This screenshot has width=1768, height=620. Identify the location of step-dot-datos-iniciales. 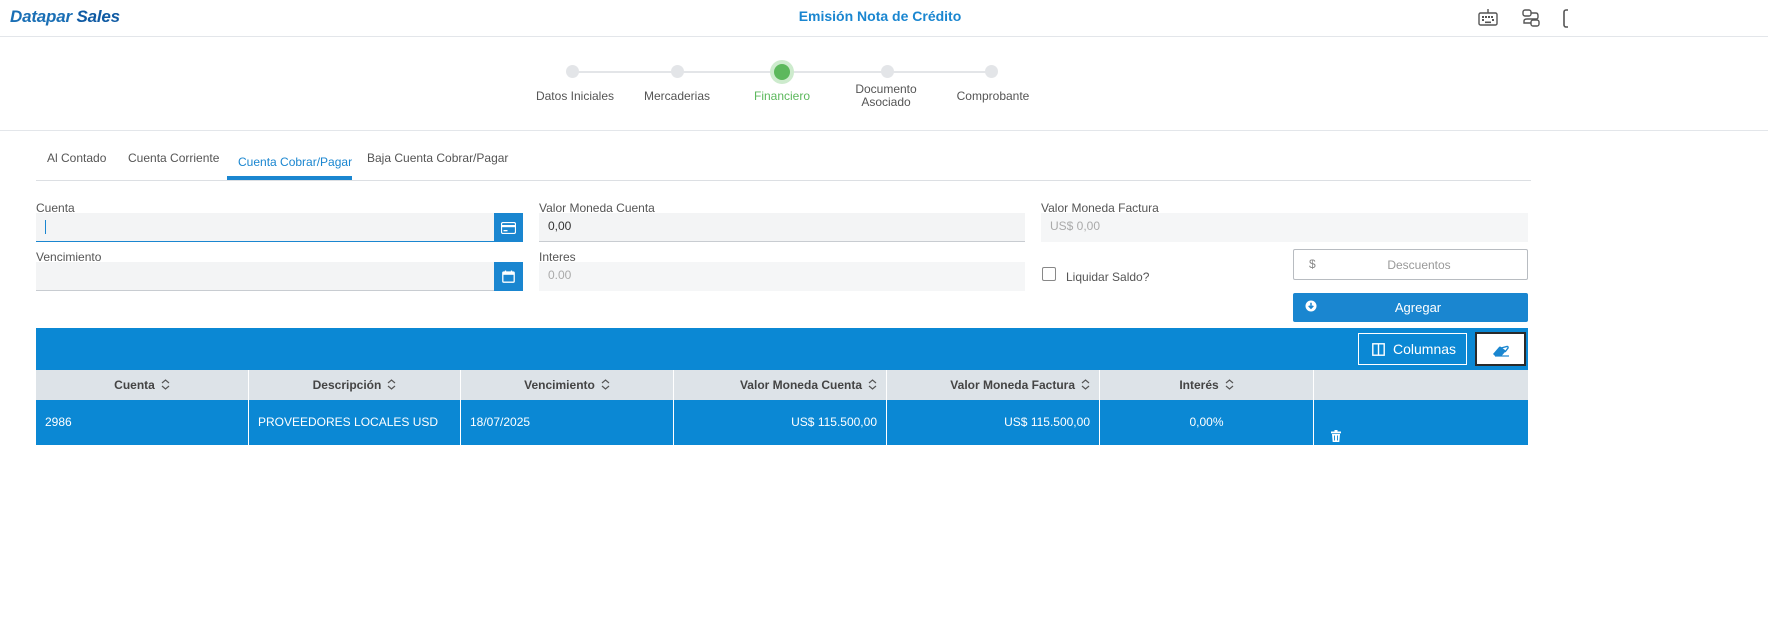
(572, 71).